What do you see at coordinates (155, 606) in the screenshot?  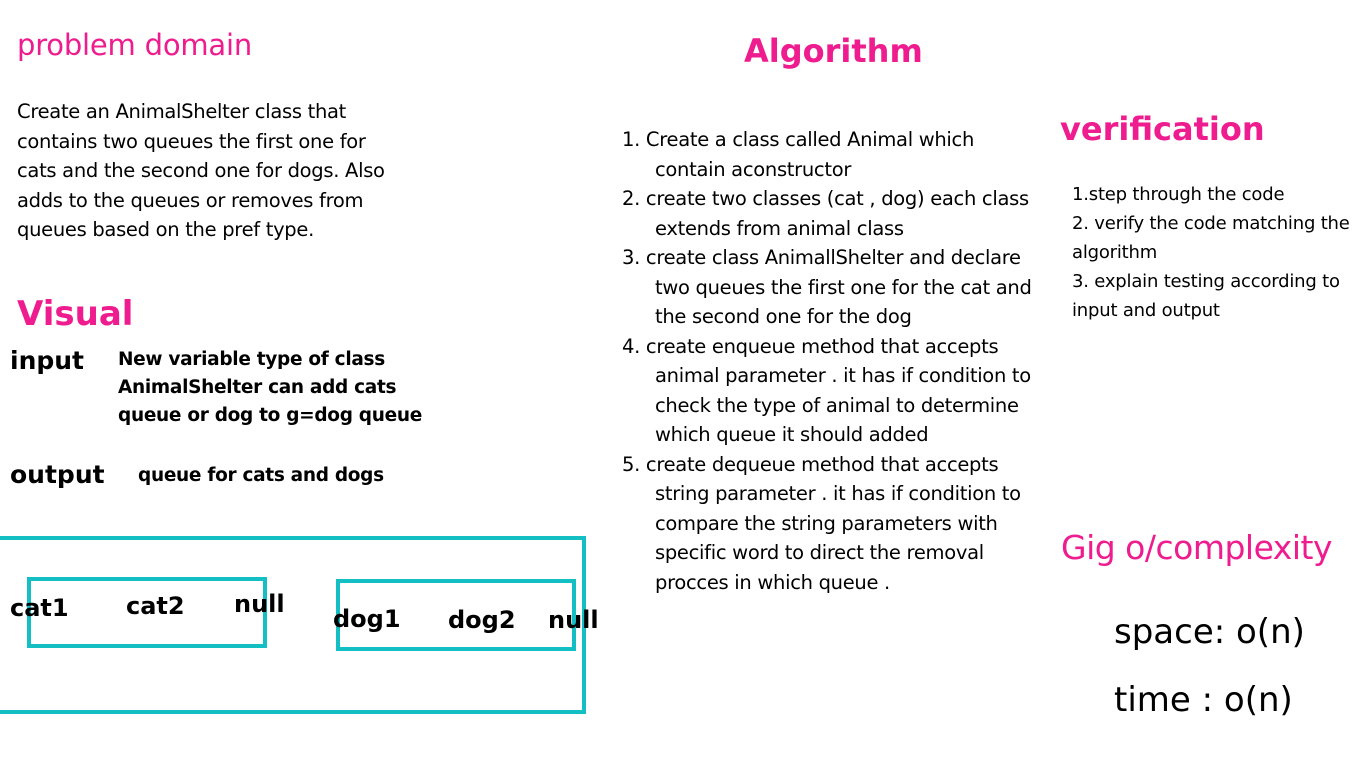 I see `cat-queue-node: cat2` at bounding box center [155, 606].